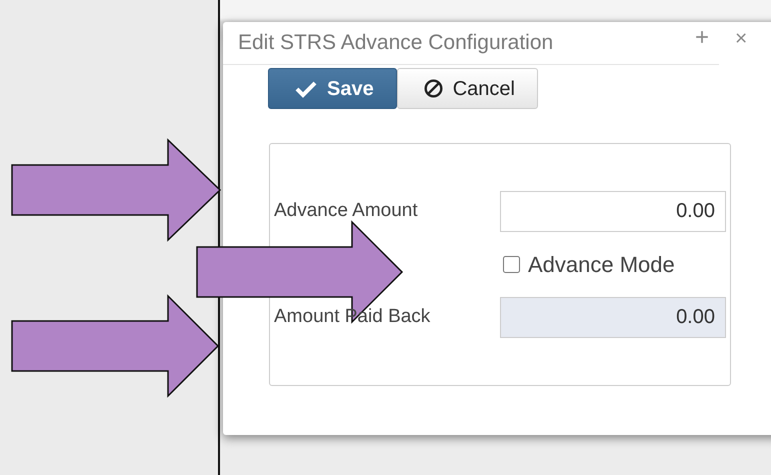 Image resolution: width=771 pixels, height=475 pixels. I want to click on checkbox-label: Advance Mode, so click(601, 264).